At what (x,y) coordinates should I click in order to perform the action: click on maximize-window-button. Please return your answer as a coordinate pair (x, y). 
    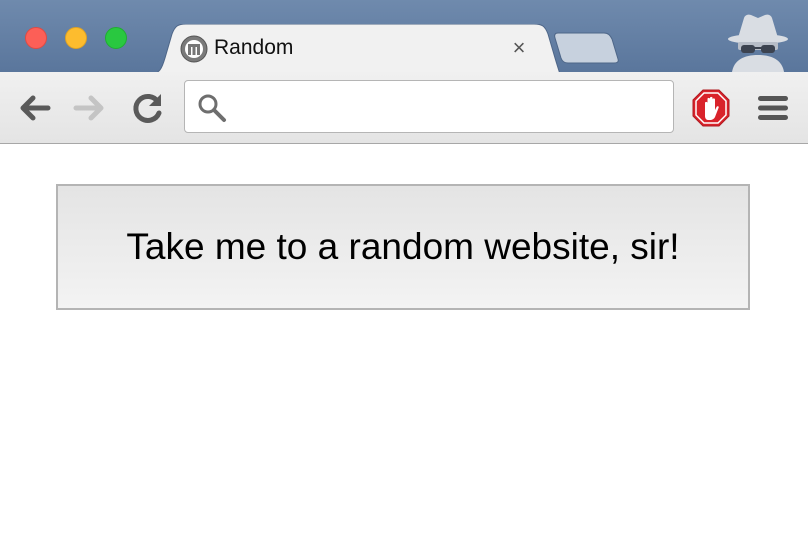
    Looking at the image, I should click on (116, 38).